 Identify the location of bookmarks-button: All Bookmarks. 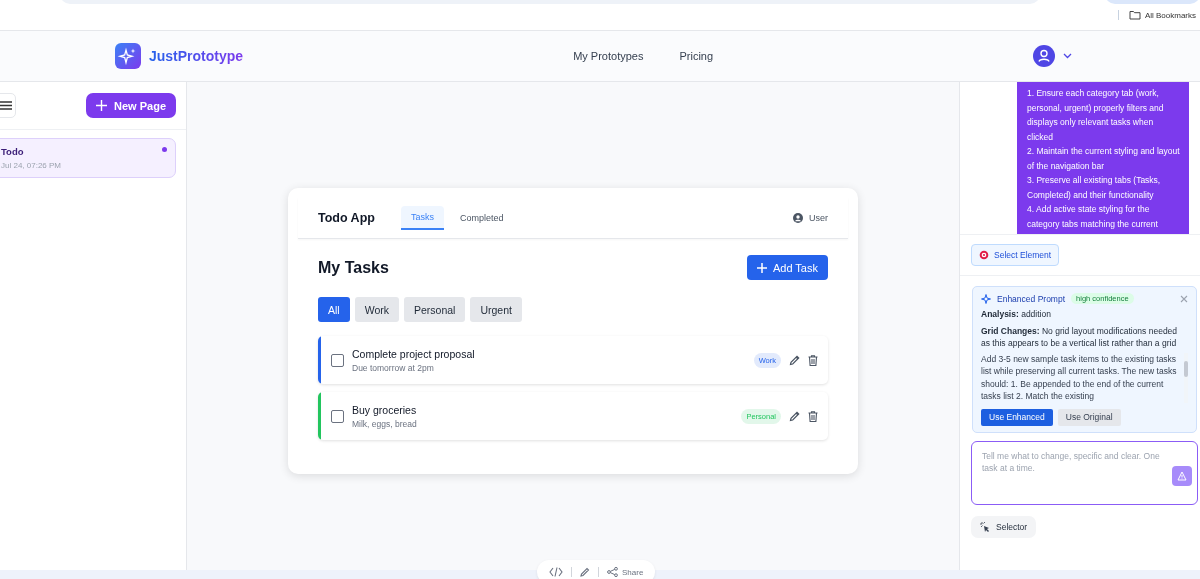
(1156, 15).